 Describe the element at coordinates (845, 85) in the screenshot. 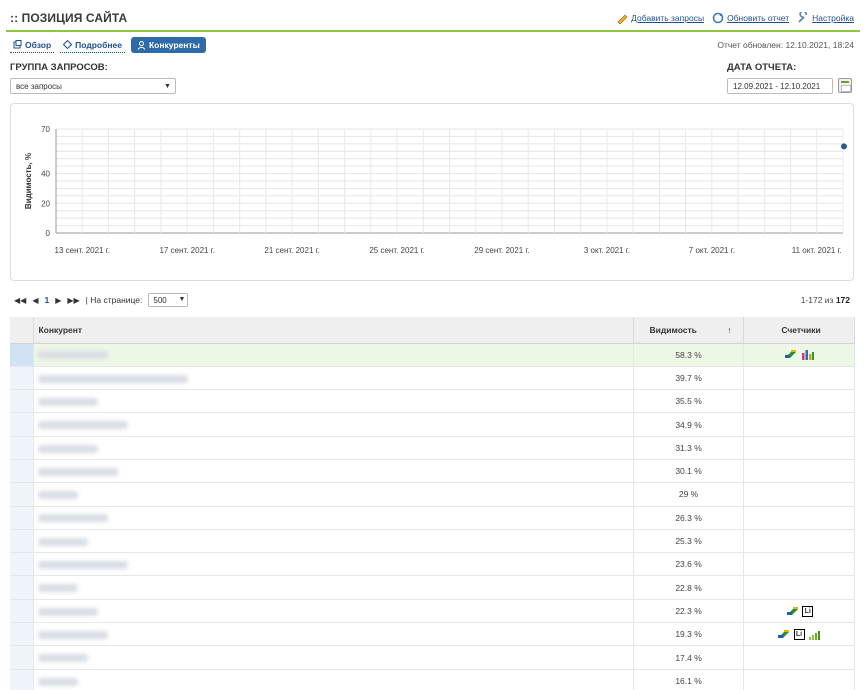

I see `calendar-icon` at that location.